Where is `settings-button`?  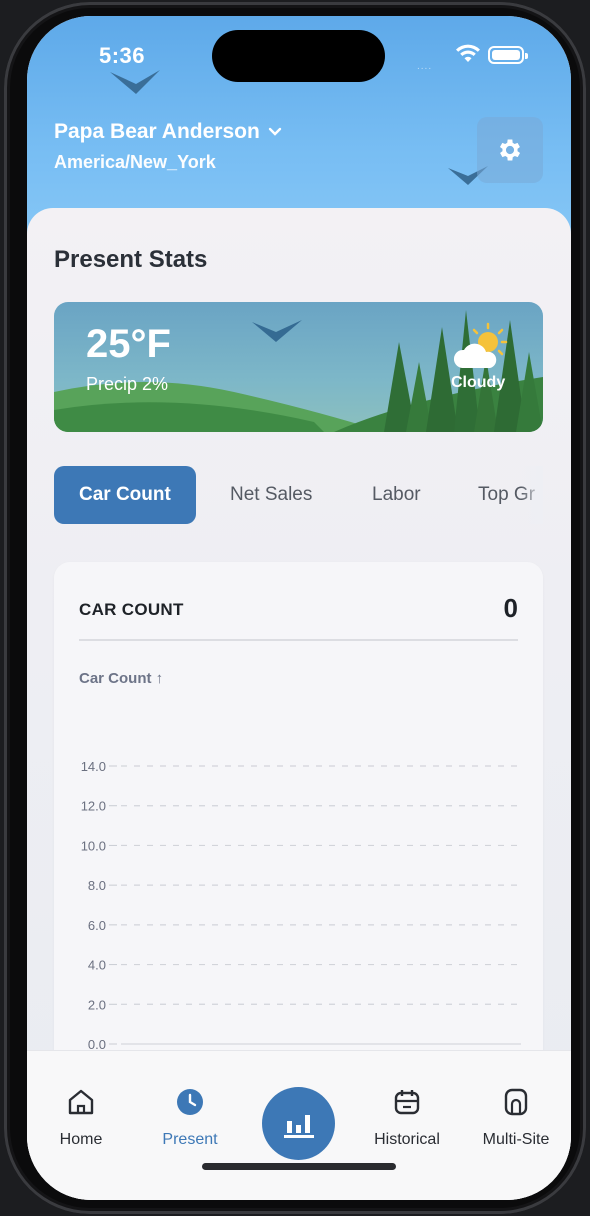
settings-button is located at coordinates (510, 150).